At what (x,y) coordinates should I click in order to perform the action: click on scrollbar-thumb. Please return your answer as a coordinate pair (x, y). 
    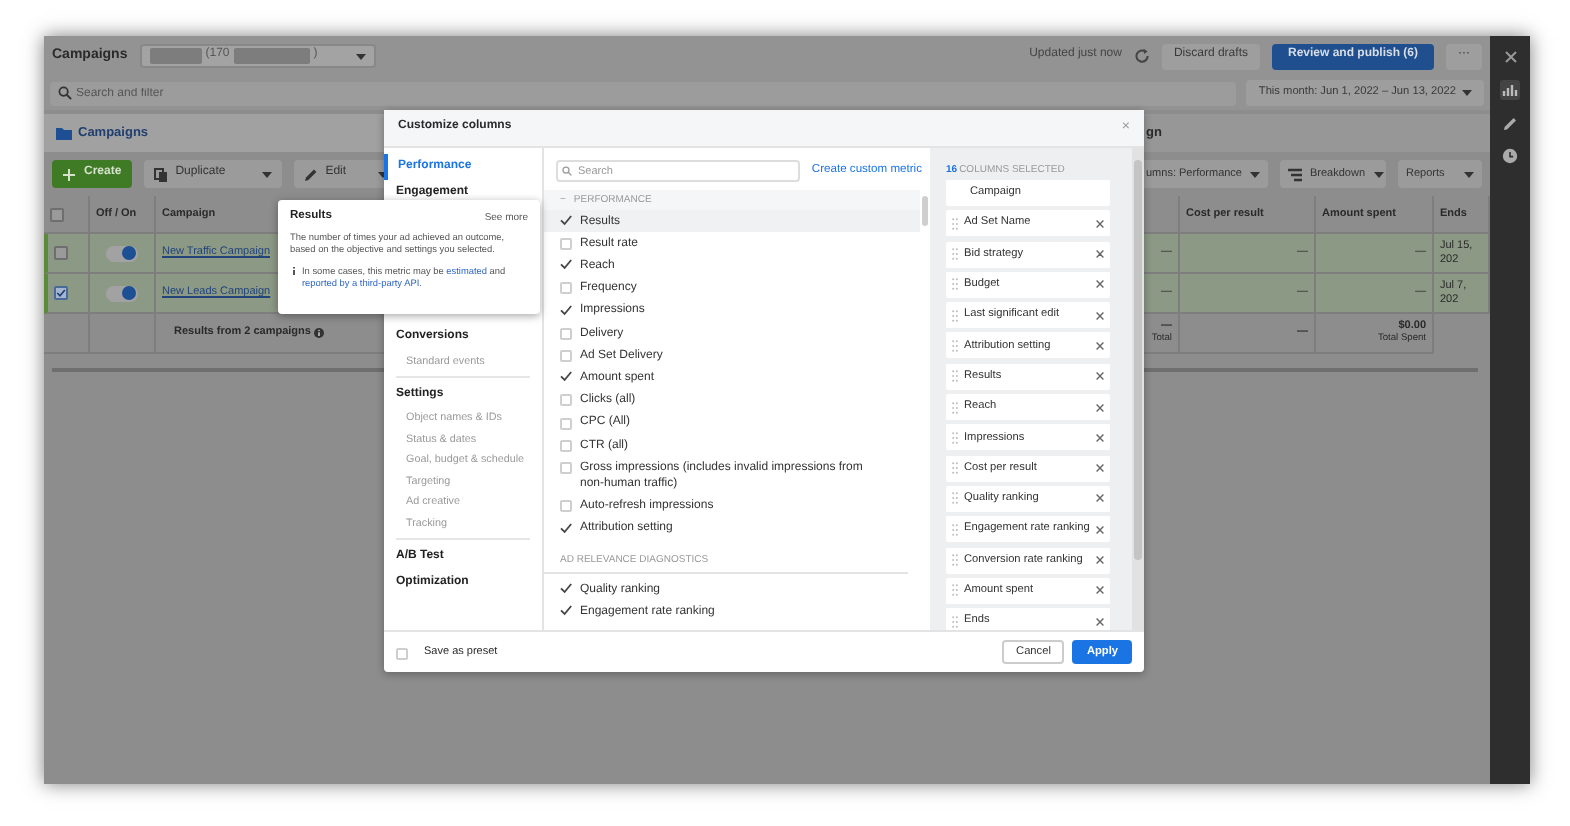
    Looking at the image, I should click on (925, 211).